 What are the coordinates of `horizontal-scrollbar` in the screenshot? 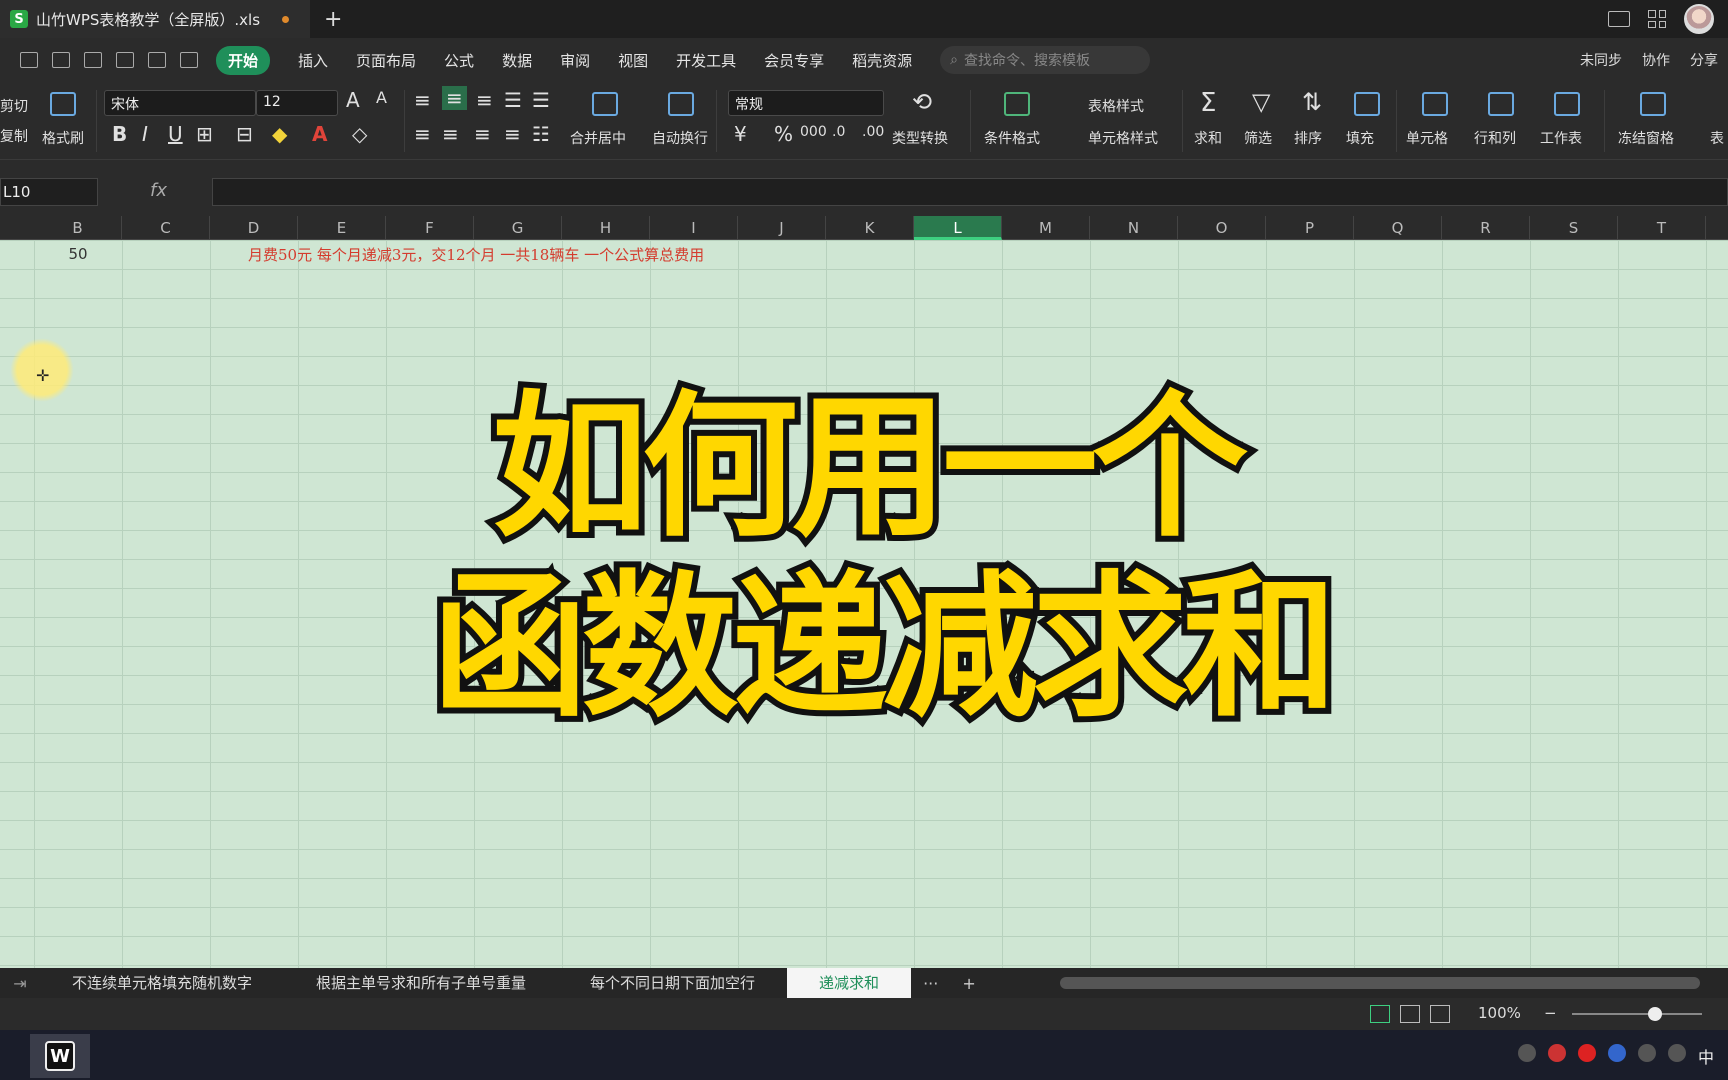 It's located at (1380, 983).